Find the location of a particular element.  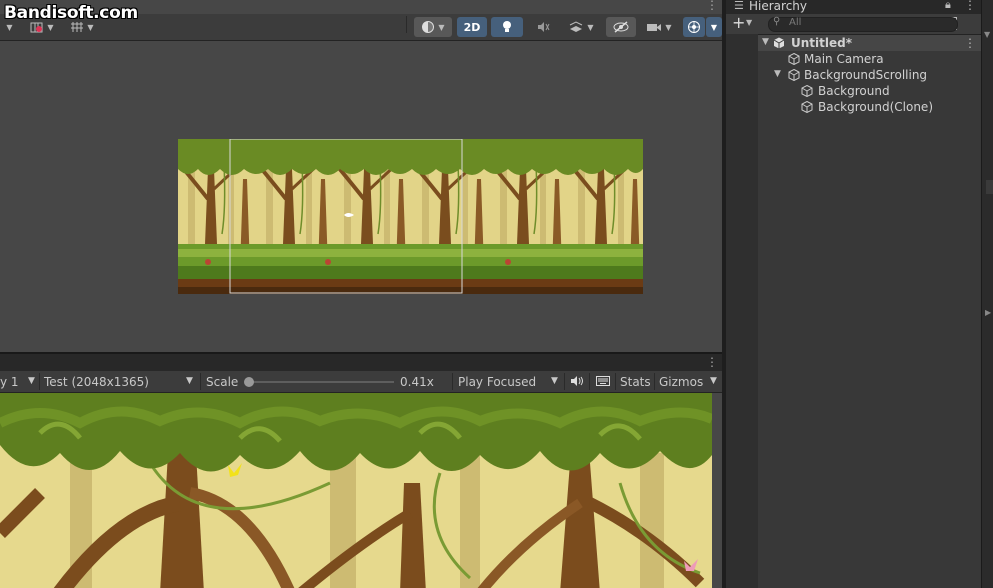

effects-button: ▼ is located at coordinates (581, 27).